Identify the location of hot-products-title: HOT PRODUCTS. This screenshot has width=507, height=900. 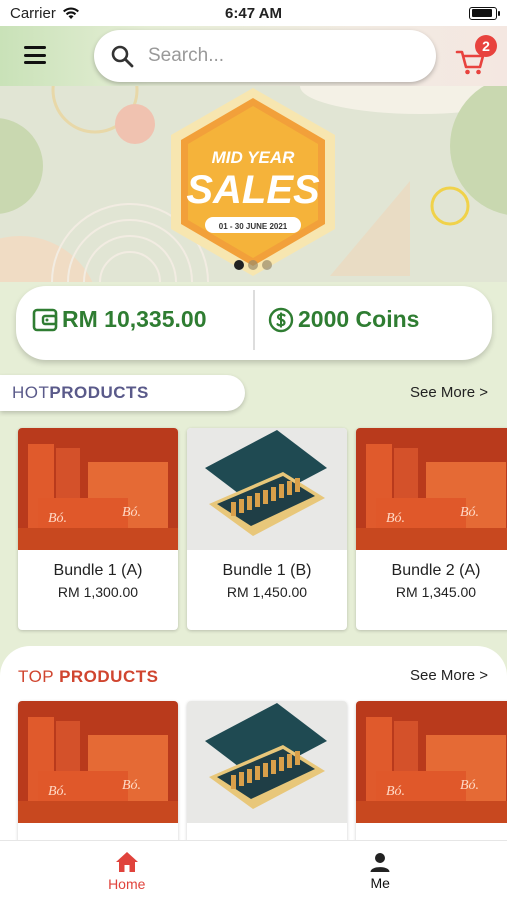
(122, 393).